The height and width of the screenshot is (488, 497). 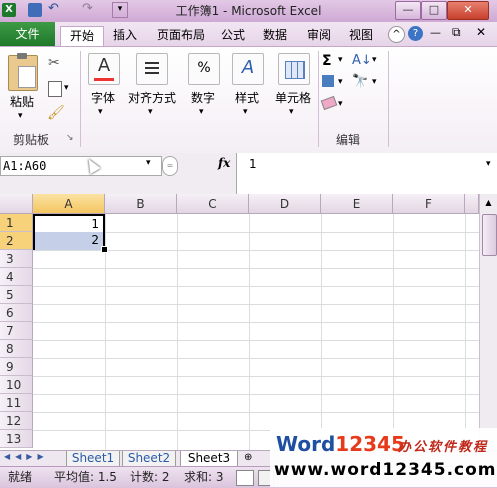 What do you see at coordinates (16, 241) in the screenshot?
I see `row-header-2: 2` at bounding box center [16, 241].